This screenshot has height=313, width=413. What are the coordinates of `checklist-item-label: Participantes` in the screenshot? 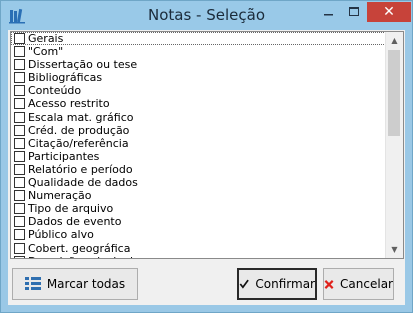 It's located at (64, 156).